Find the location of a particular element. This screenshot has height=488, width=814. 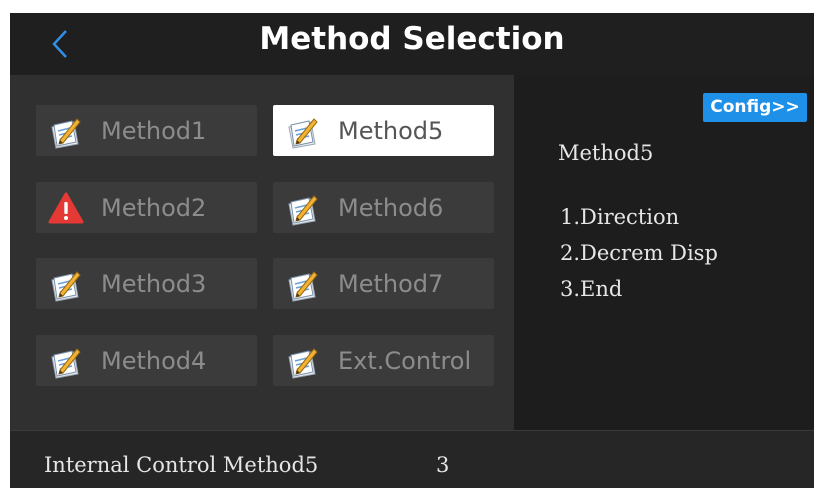

step-item: 3.End is located at coordinates (591, 289).